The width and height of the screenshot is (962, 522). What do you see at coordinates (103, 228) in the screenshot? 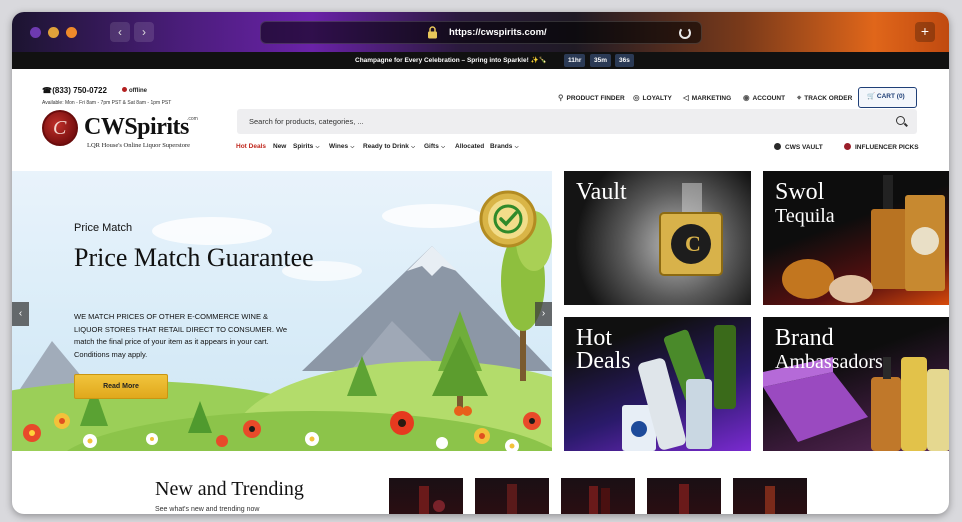
I see `hero-kicker: Price Match` at bounding box center [103, 228].